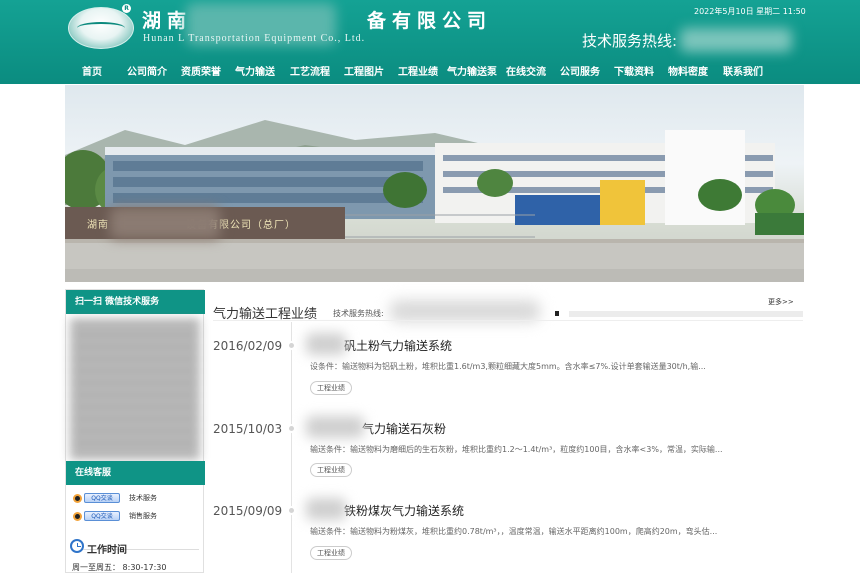  Describe the element at coordinates (135, 473) in the screenshot. I see `online-service-title: 在线客服` at that location.